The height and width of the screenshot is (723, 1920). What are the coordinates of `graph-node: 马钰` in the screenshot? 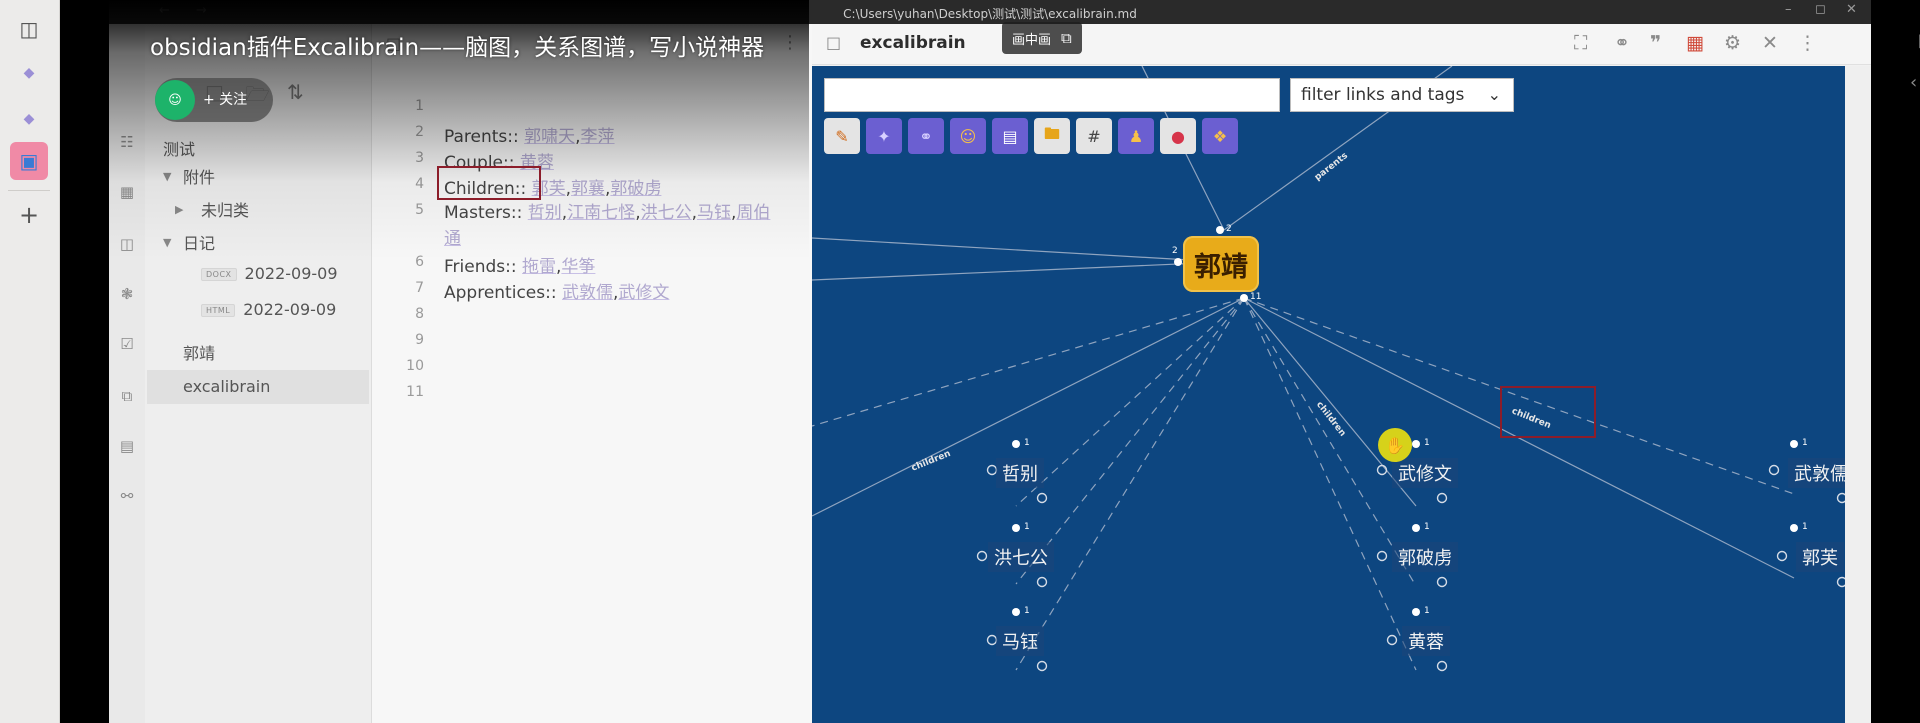 It's located at (1020, 641).